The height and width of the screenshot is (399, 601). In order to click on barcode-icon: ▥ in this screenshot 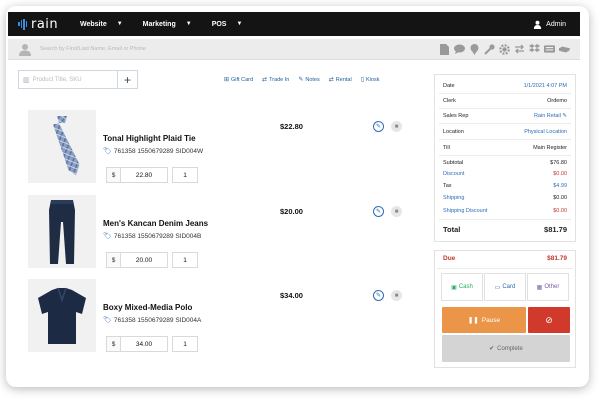, I will do `click(26, 80)`.